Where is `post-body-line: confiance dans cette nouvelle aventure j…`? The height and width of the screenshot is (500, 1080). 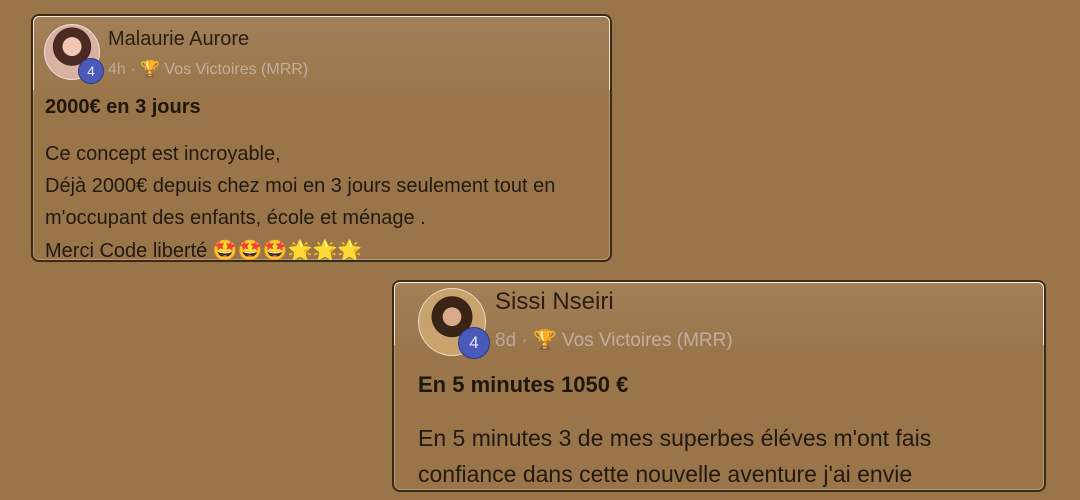
post-body-line: confiance dans cette nouvelle aventure j… is located at coordinates (665, 474).